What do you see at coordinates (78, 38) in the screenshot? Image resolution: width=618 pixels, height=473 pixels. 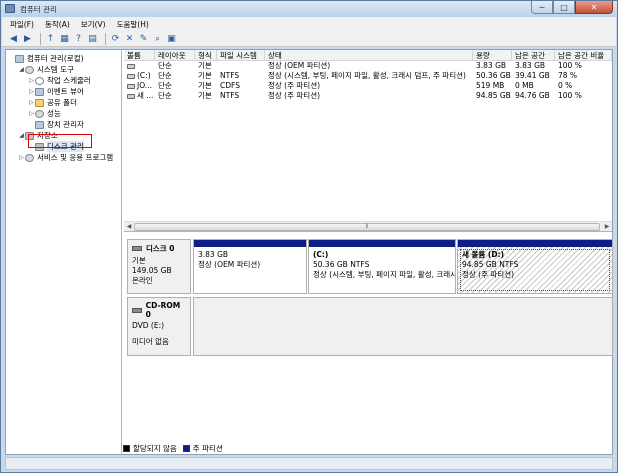 I see `help-icon: ?` at bounding box center [78, 38].